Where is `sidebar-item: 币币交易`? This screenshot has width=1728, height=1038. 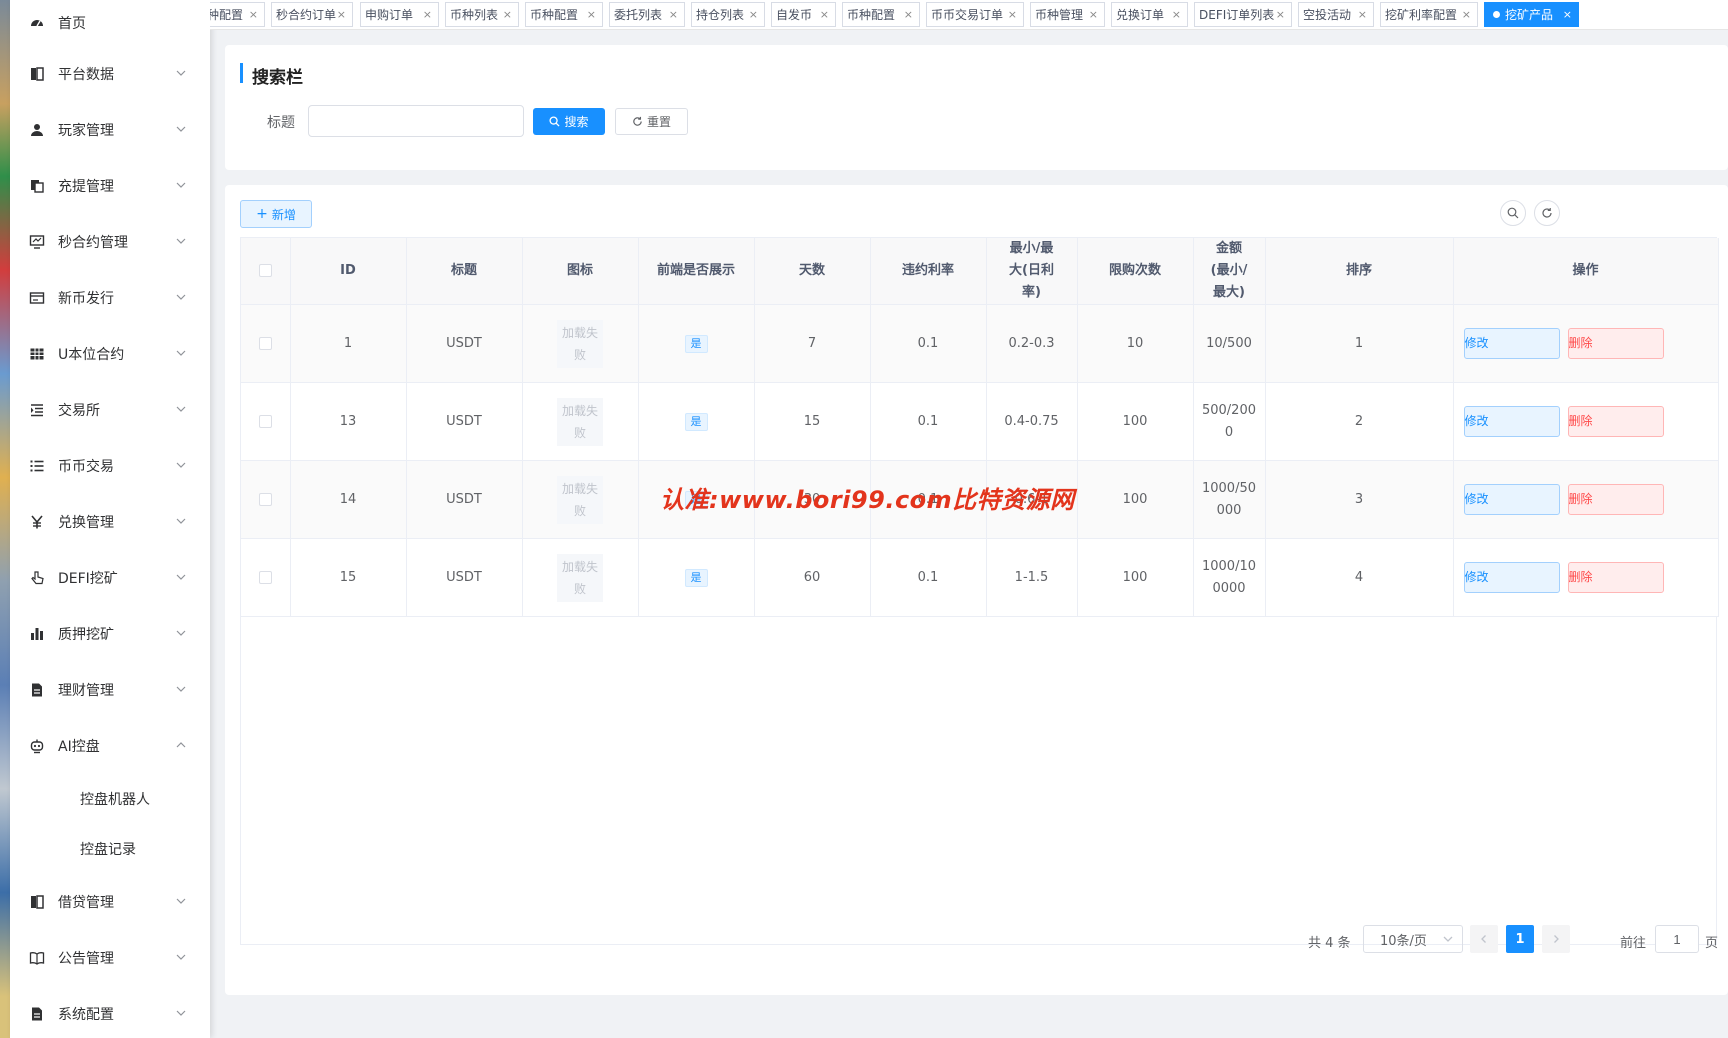 sidebar-item: 币币交易 is located at coordinates (110, 466).